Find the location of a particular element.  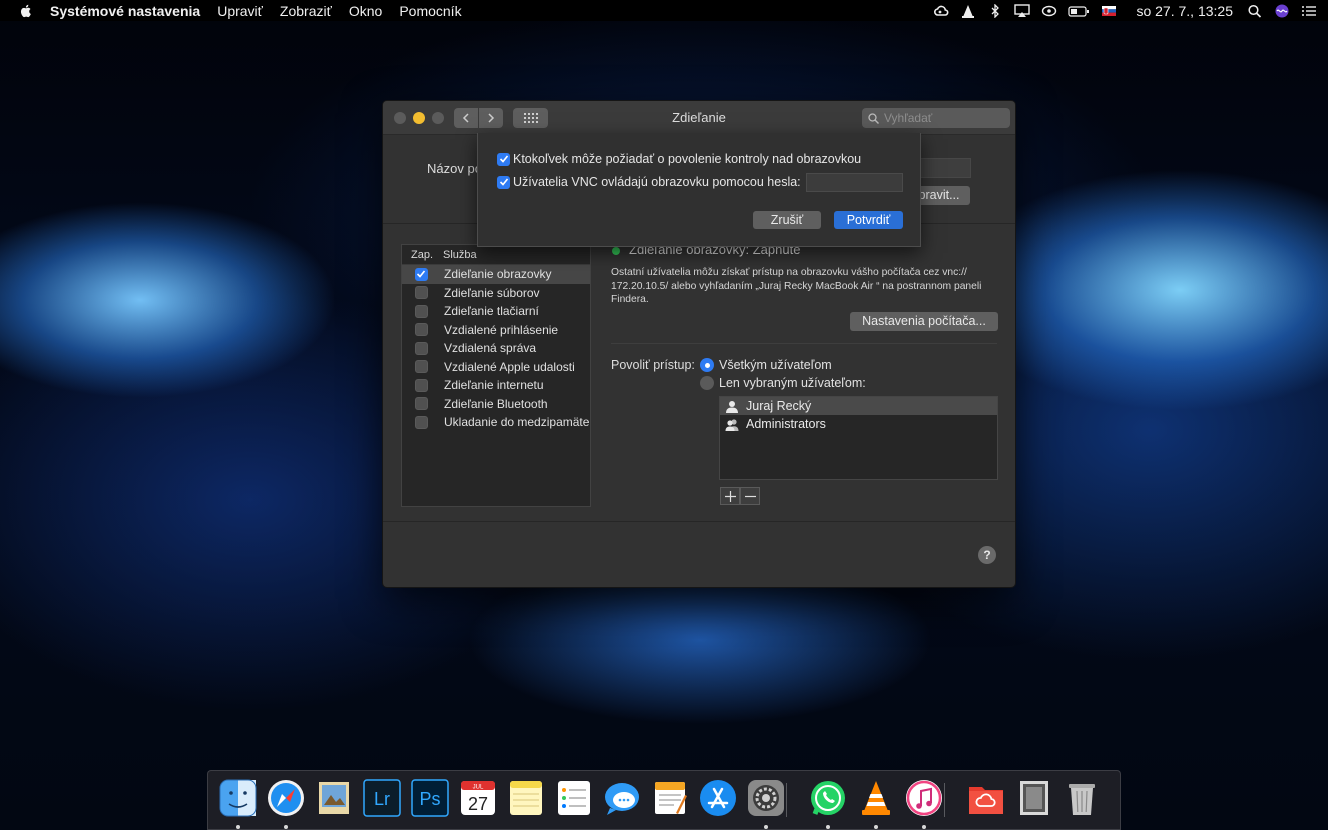

vnc-password-input is located at coordinates (854, 182).